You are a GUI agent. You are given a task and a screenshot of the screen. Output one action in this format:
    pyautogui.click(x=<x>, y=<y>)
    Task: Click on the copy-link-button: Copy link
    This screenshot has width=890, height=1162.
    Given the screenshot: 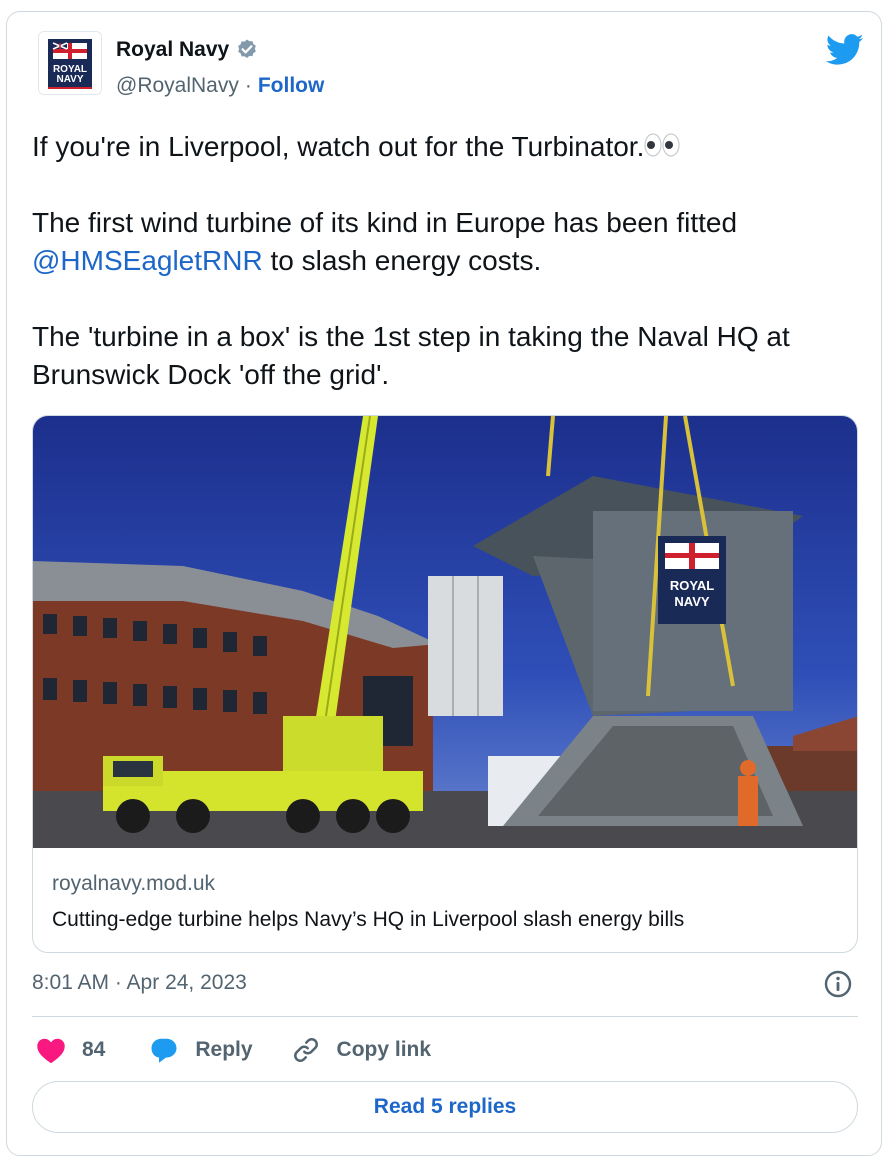 What is the action you would take?
    pyautogui.click(x=361, y=1050)
    